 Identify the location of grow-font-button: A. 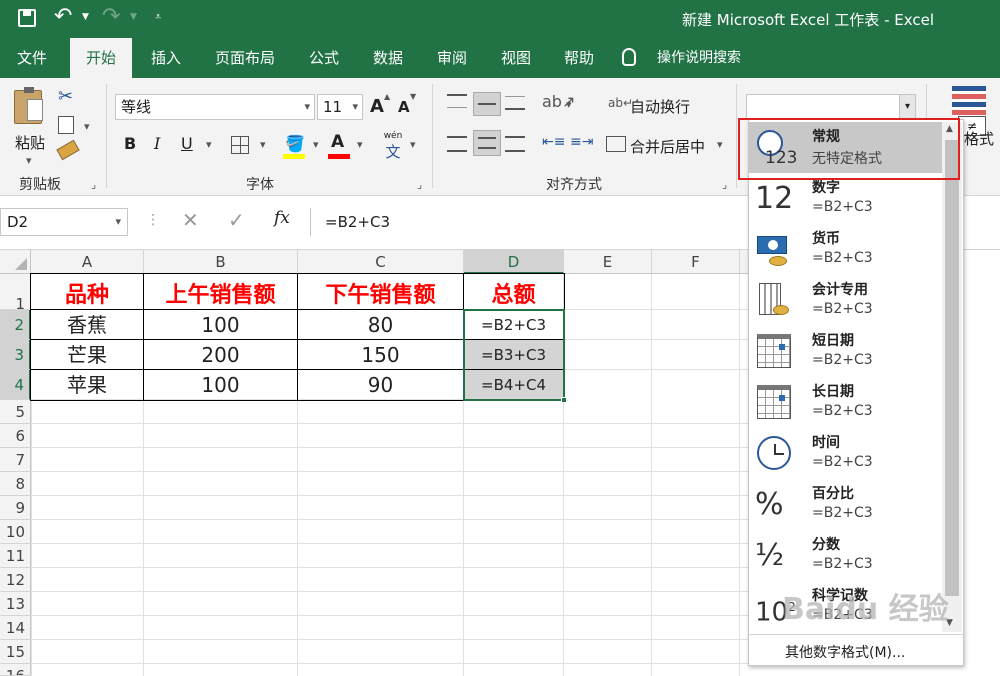
(377, 106).